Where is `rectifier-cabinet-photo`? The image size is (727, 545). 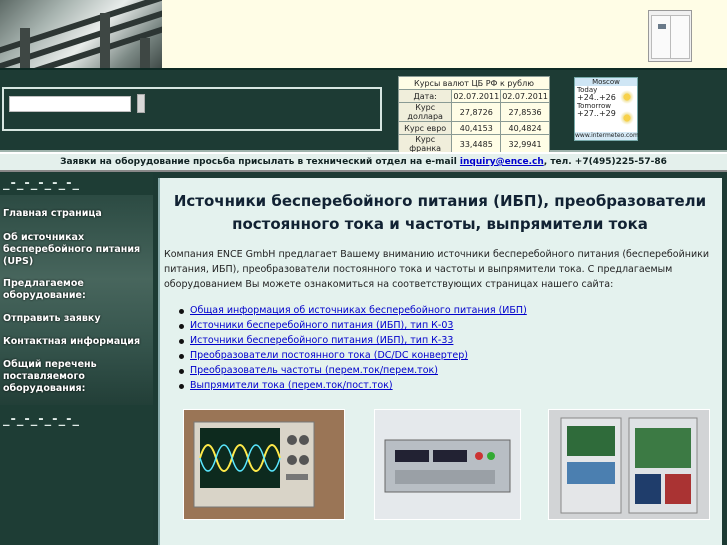 rectifier-cabinet-photo is located at coordinates (629, 464).